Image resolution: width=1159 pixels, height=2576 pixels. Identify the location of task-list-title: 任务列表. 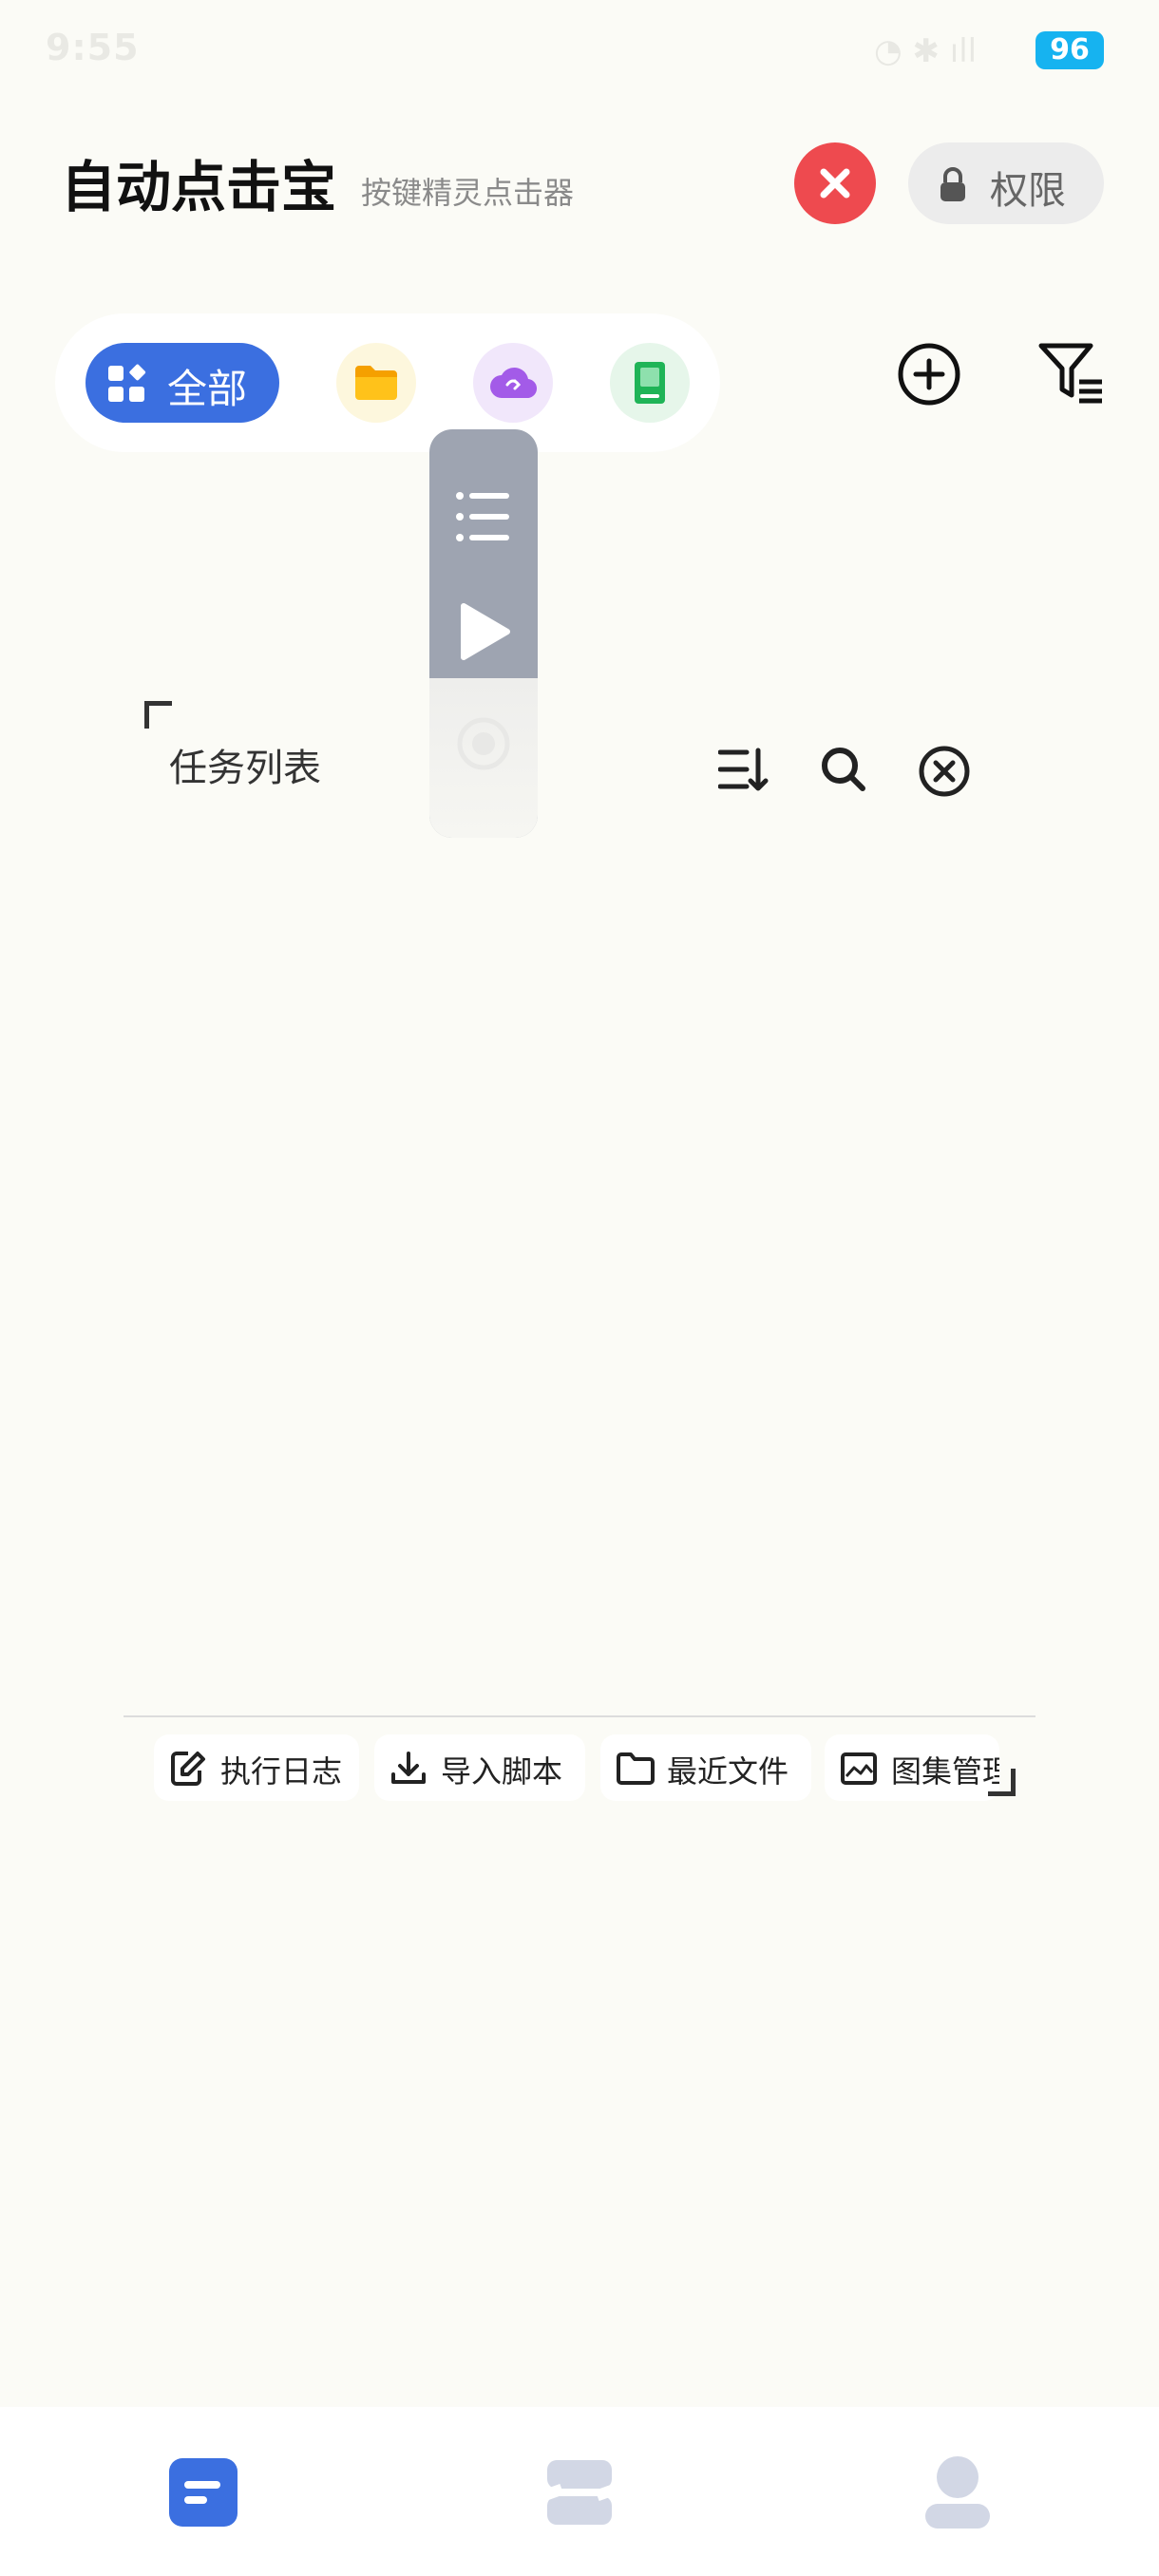
(245, 768).